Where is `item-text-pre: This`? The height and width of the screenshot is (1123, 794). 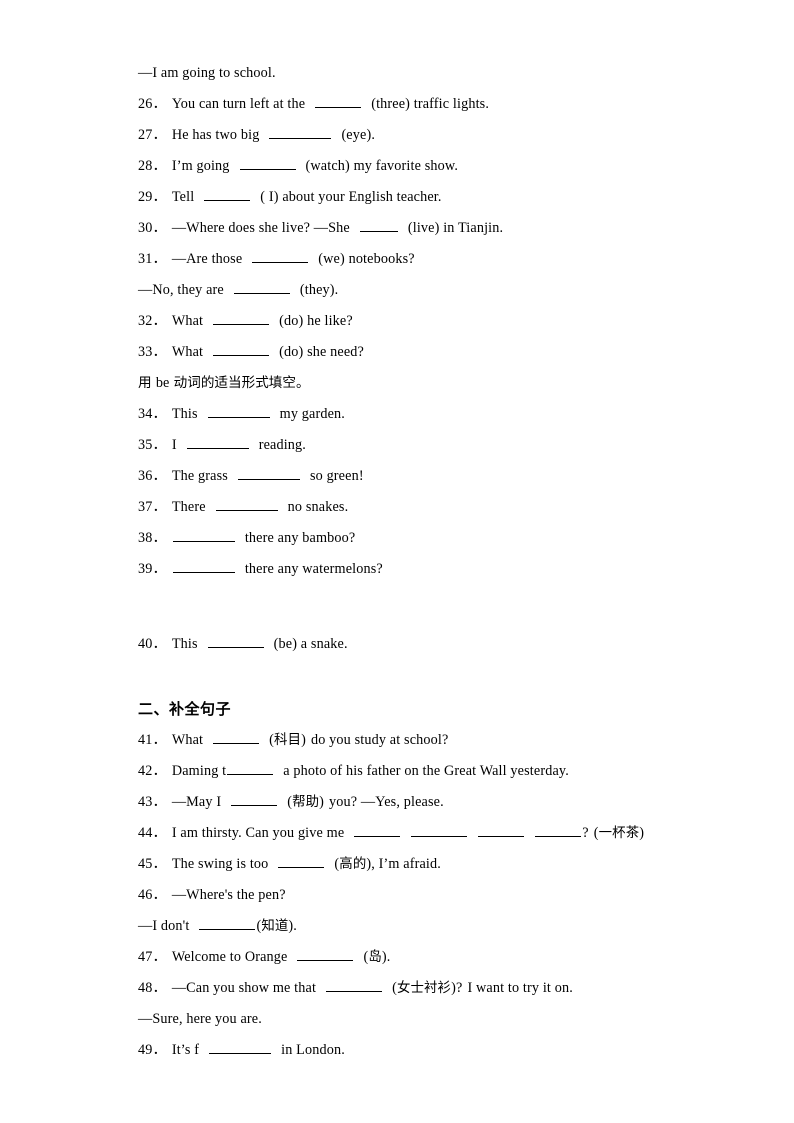 item-text-pre: This is located at coordinates (184, 414).